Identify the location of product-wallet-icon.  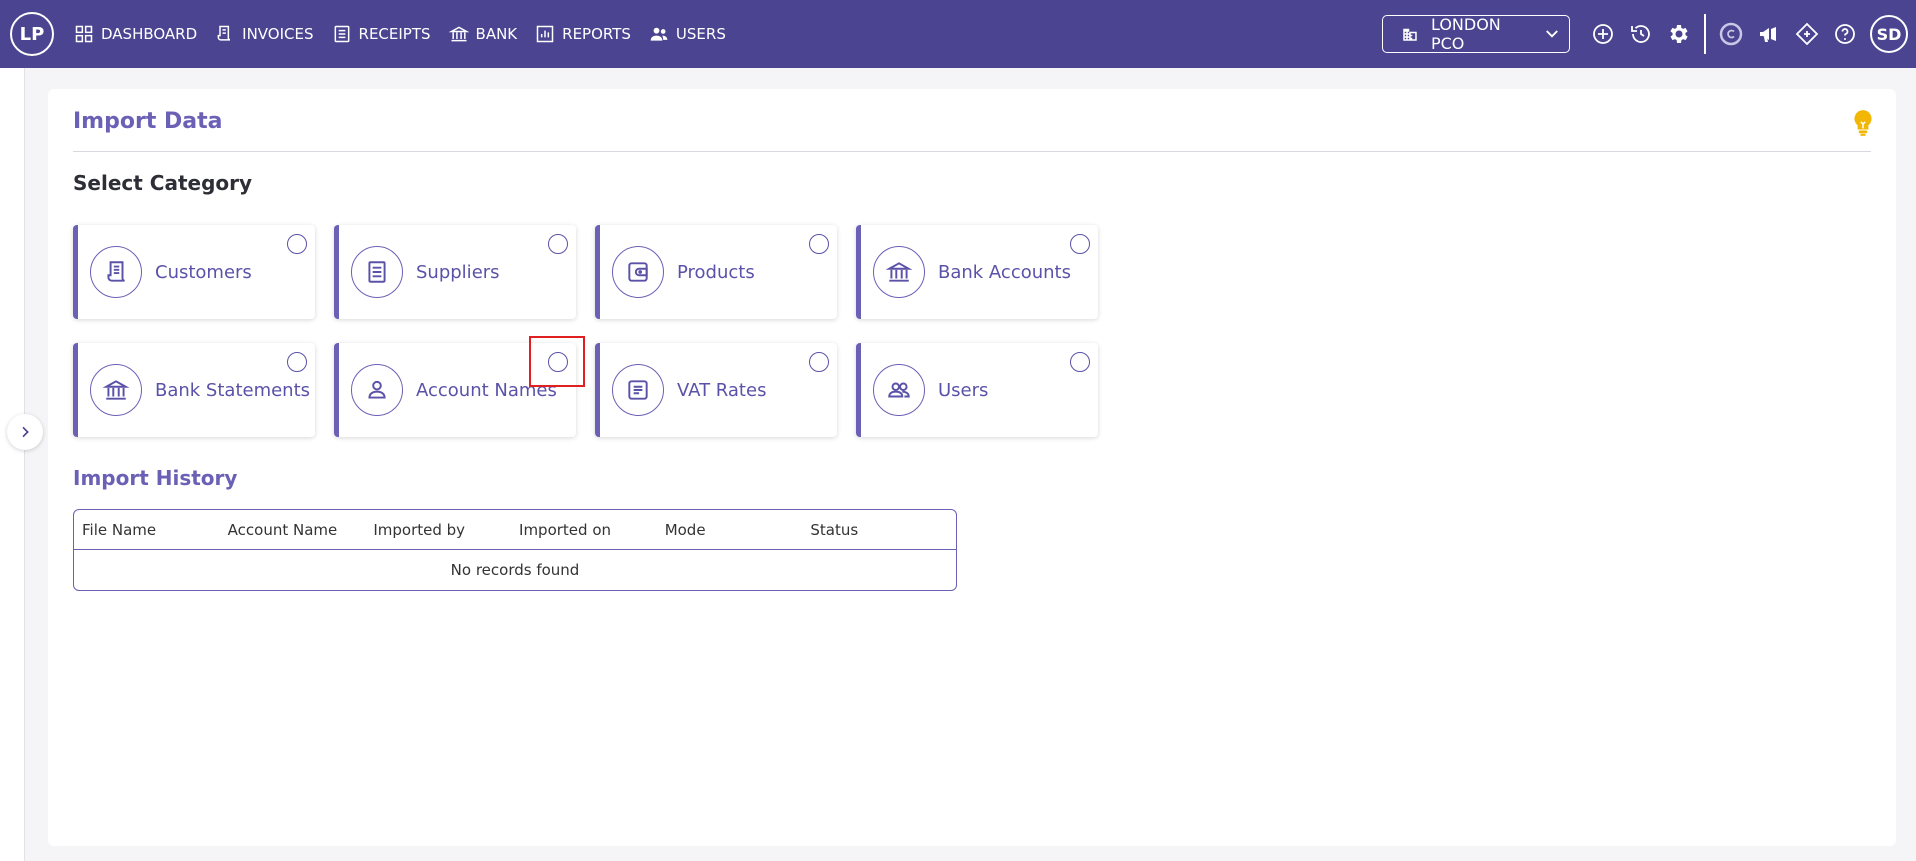
(638, 272).